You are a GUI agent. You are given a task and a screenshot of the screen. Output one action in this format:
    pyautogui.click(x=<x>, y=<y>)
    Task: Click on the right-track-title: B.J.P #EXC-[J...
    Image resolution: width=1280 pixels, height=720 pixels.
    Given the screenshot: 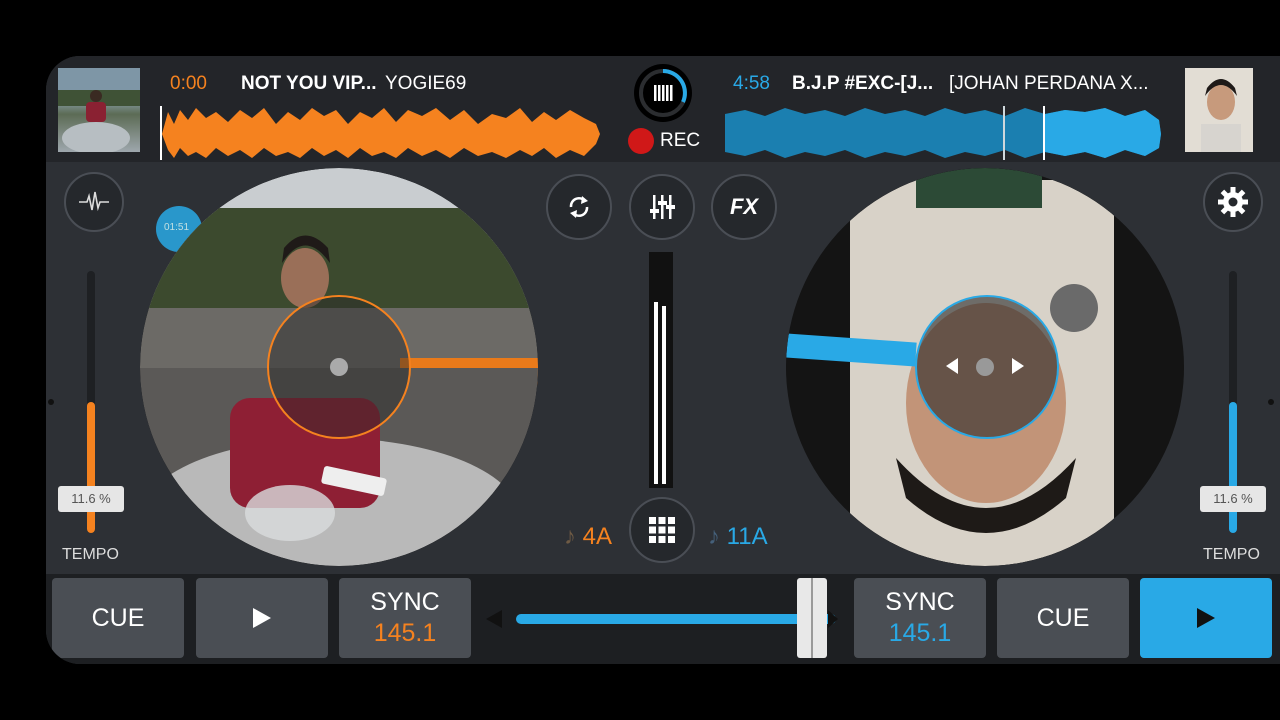 What is the action you would take?
    pyautogui.click(x=862, y=84)
    